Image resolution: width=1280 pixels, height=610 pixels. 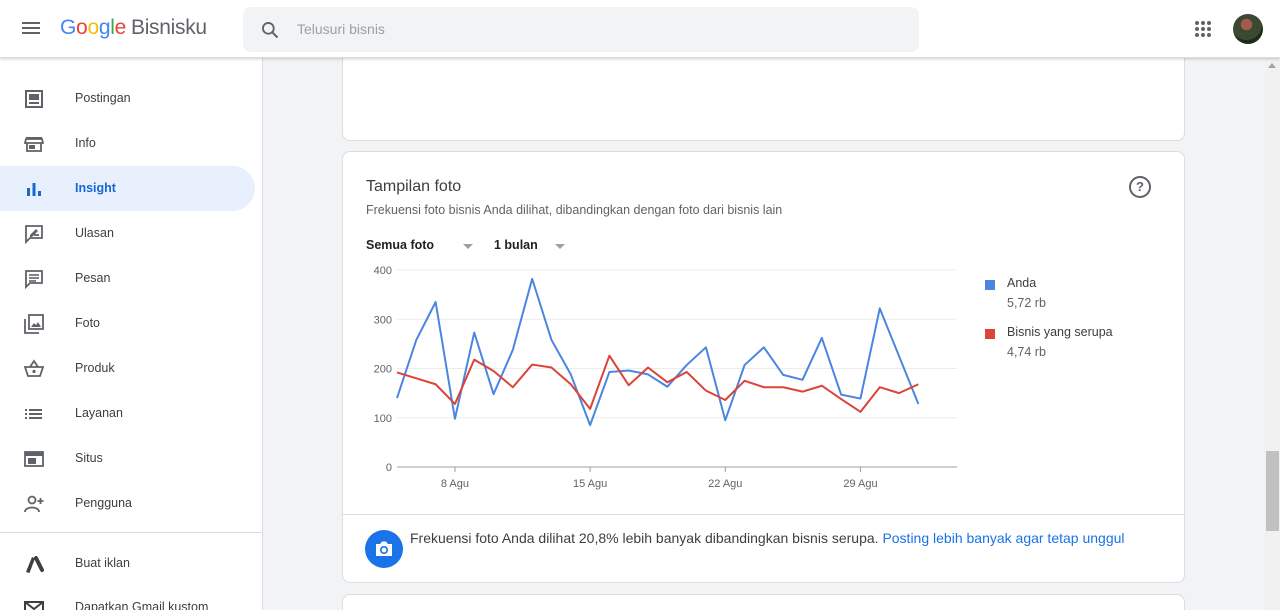 I want to click on card-title: Tampilan foto, so click(x=414, y=186).